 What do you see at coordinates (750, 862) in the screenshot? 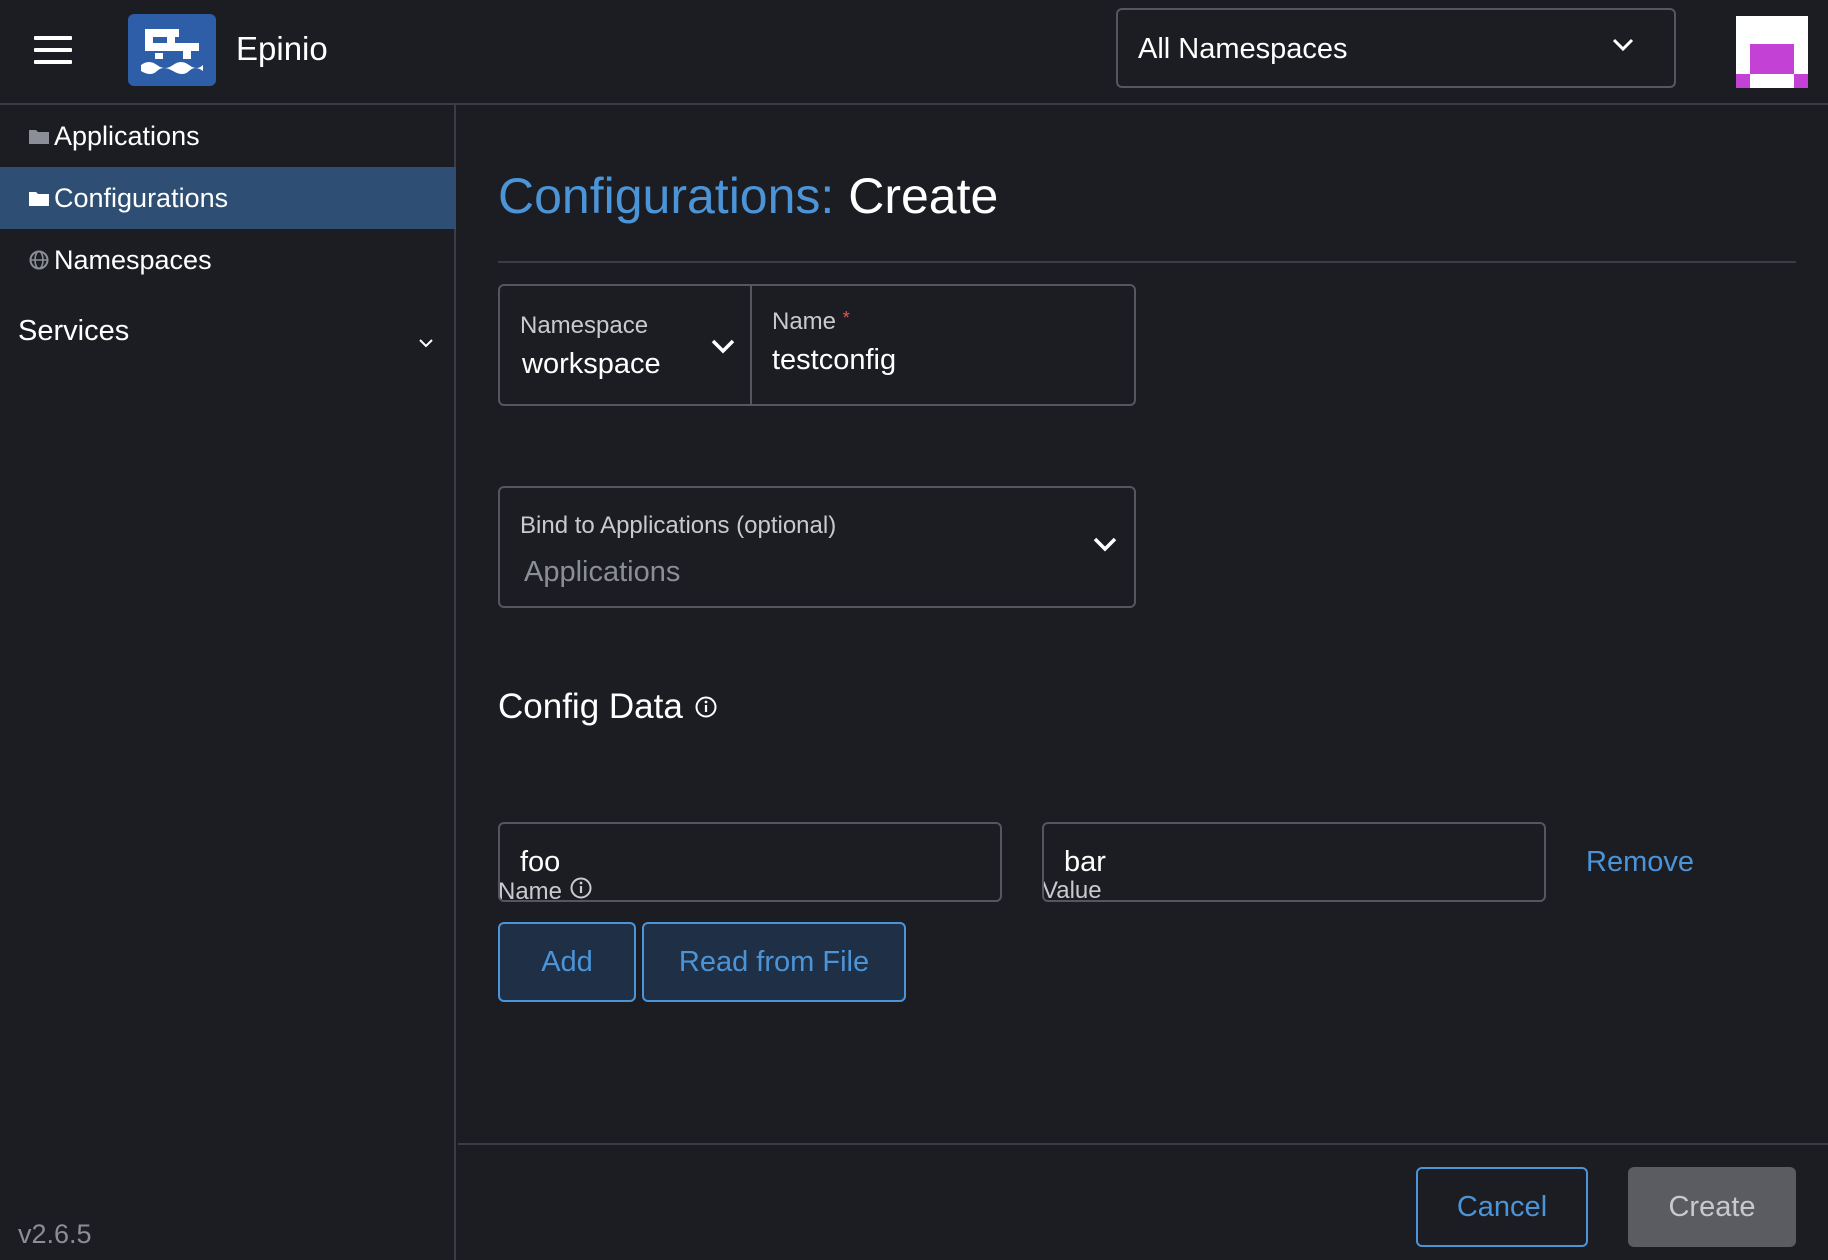
I see `config-key-input: foo` at bounding box center [750, 862].